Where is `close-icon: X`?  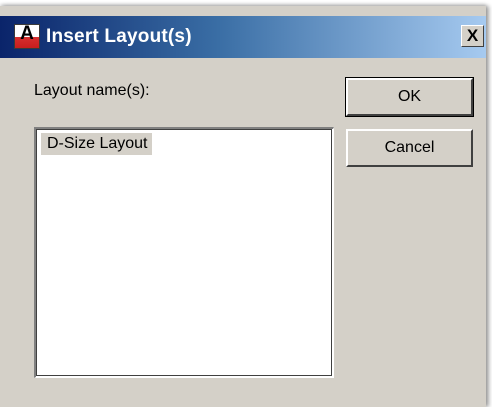 close-icon: X is located at coordinates (472, 35).